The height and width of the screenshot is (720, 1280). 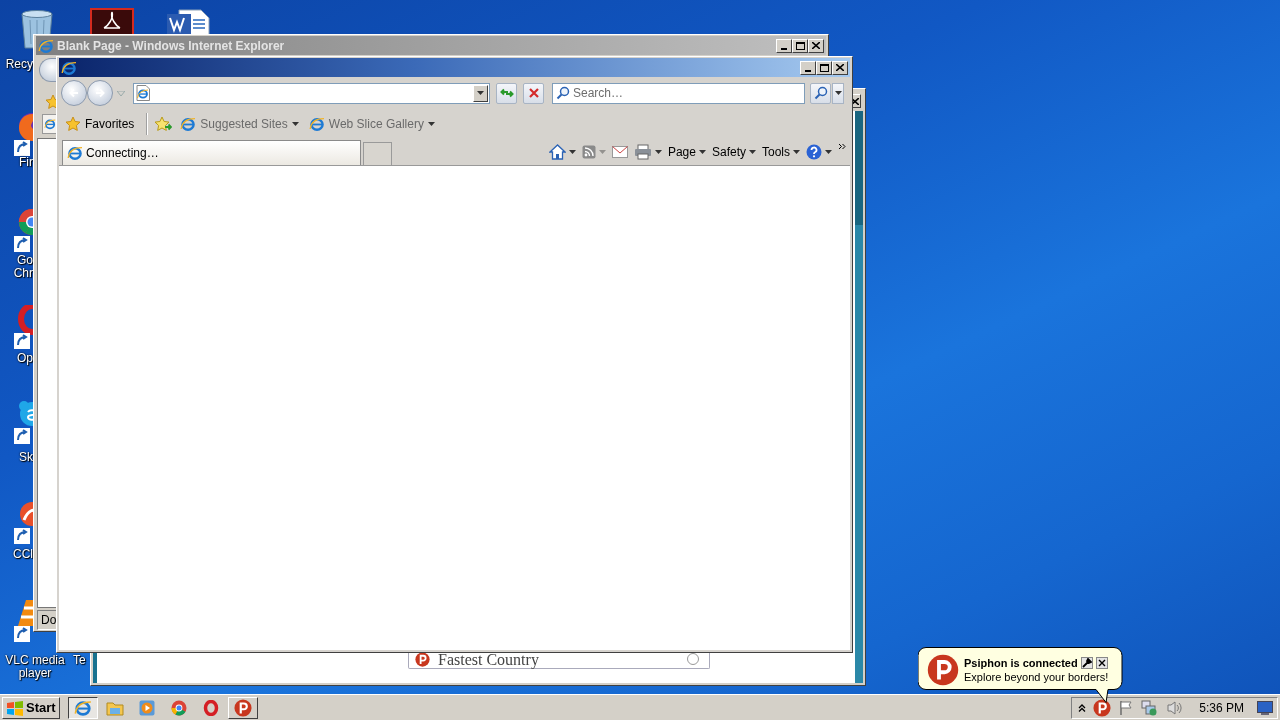 What do you see at coordinates (686, 152) in the screenshot?
I see `menu-button: Page` at bounding box center [686, 152].